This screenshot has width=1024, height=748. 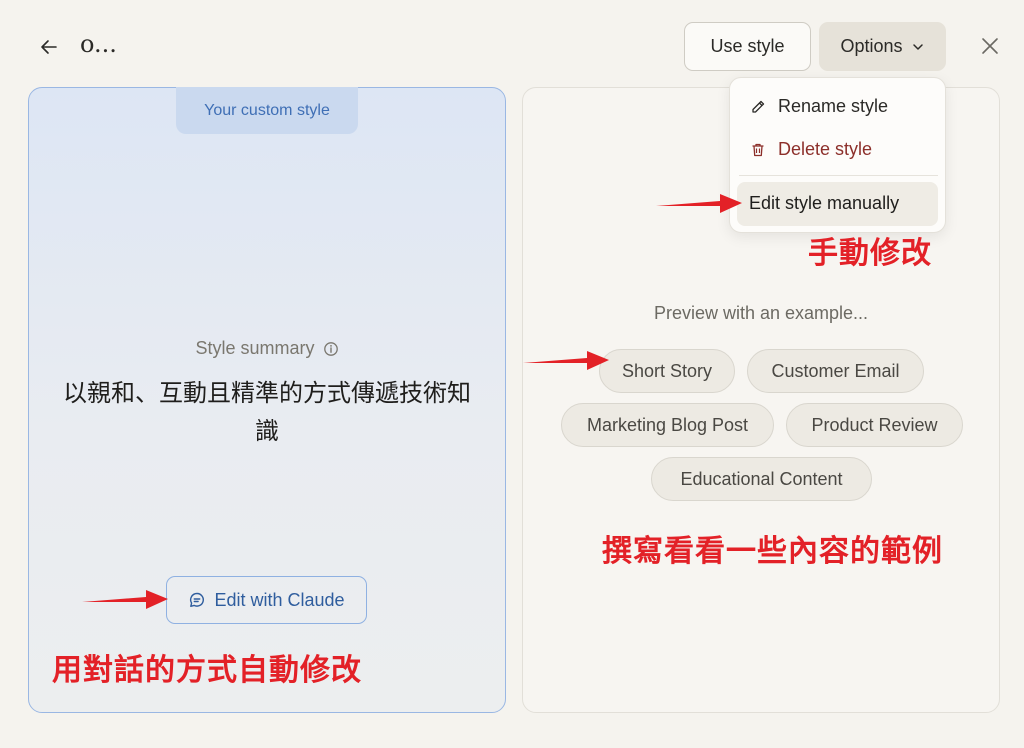 I want to click on chip-label: Product Review, so click(x=874, y=424).